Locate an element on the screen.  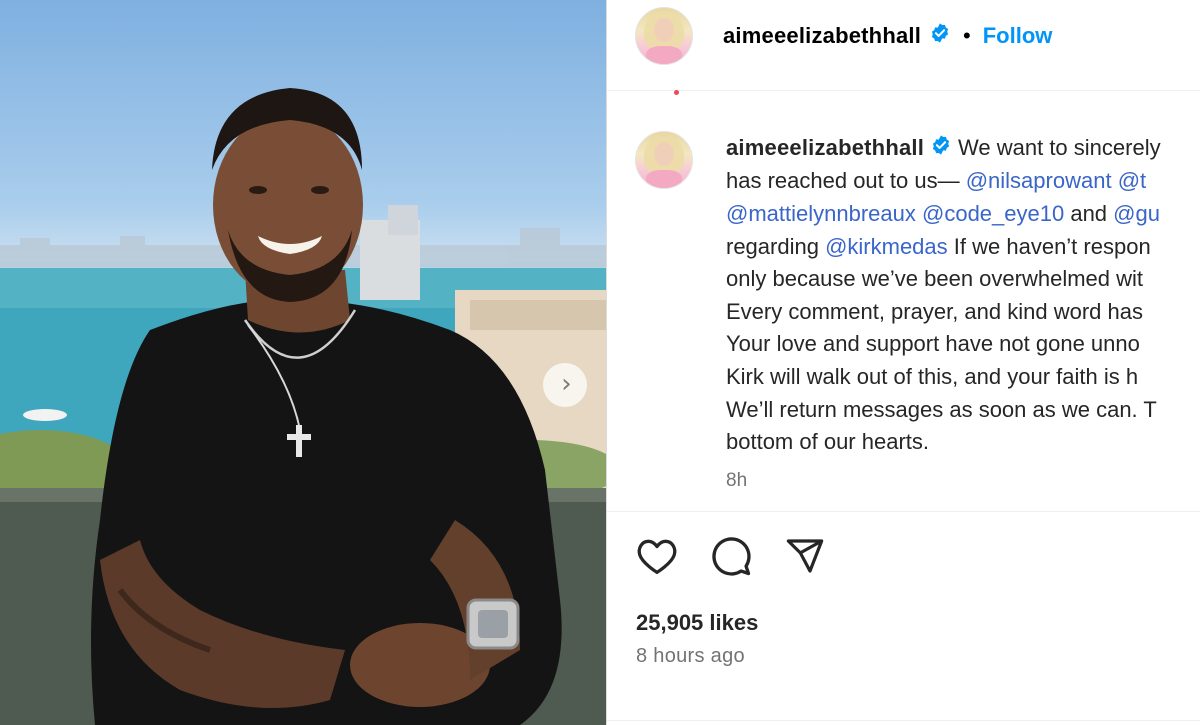
follow-button: Follow is located at coordinates (1018, 36).